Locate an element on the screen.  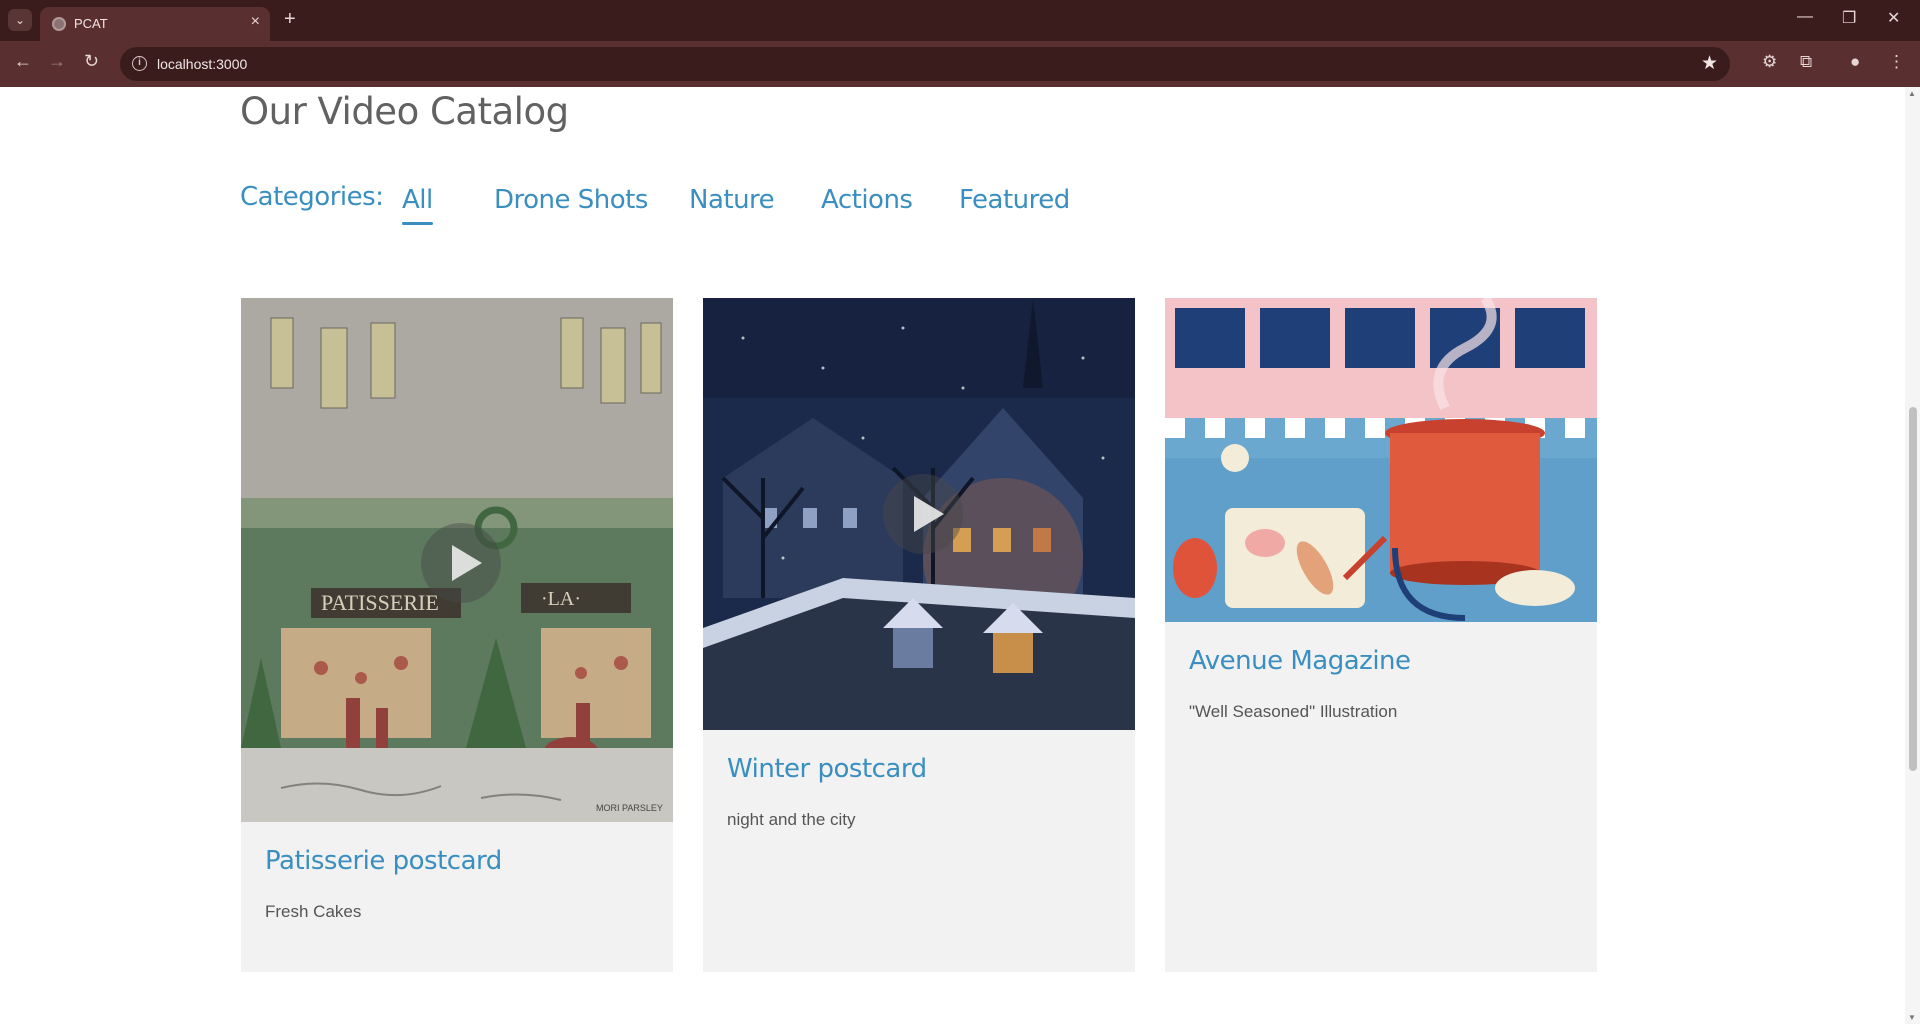
kitchen-illustration is located at coordinates (1381, 460).